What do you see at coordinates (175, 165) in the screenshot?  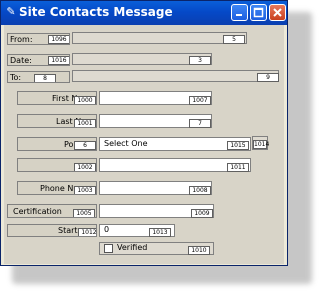 I see `unnamed-input: 1011` at bounding box center [175, 165].